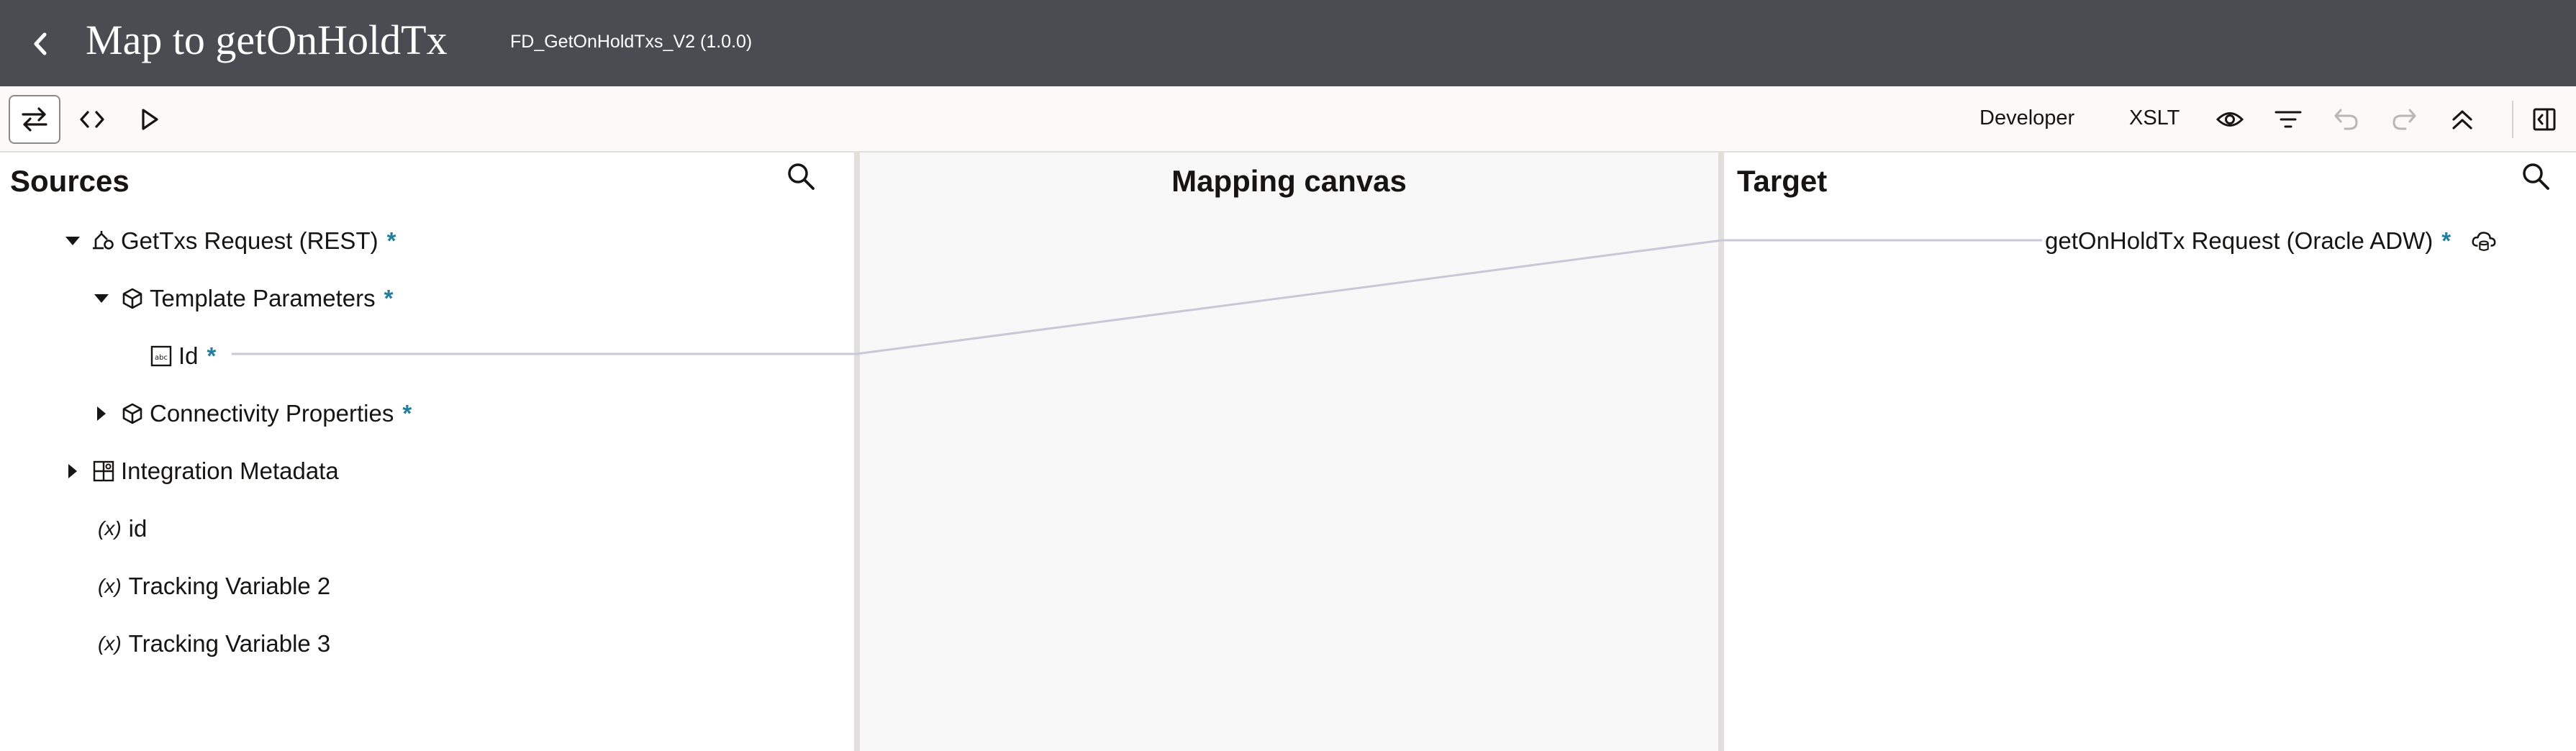 The width and height of the screenshot is (2576, 751). Describe the element at coordinates (70, 181) in the screenshot. I see `sources-title: Sources` at that location.